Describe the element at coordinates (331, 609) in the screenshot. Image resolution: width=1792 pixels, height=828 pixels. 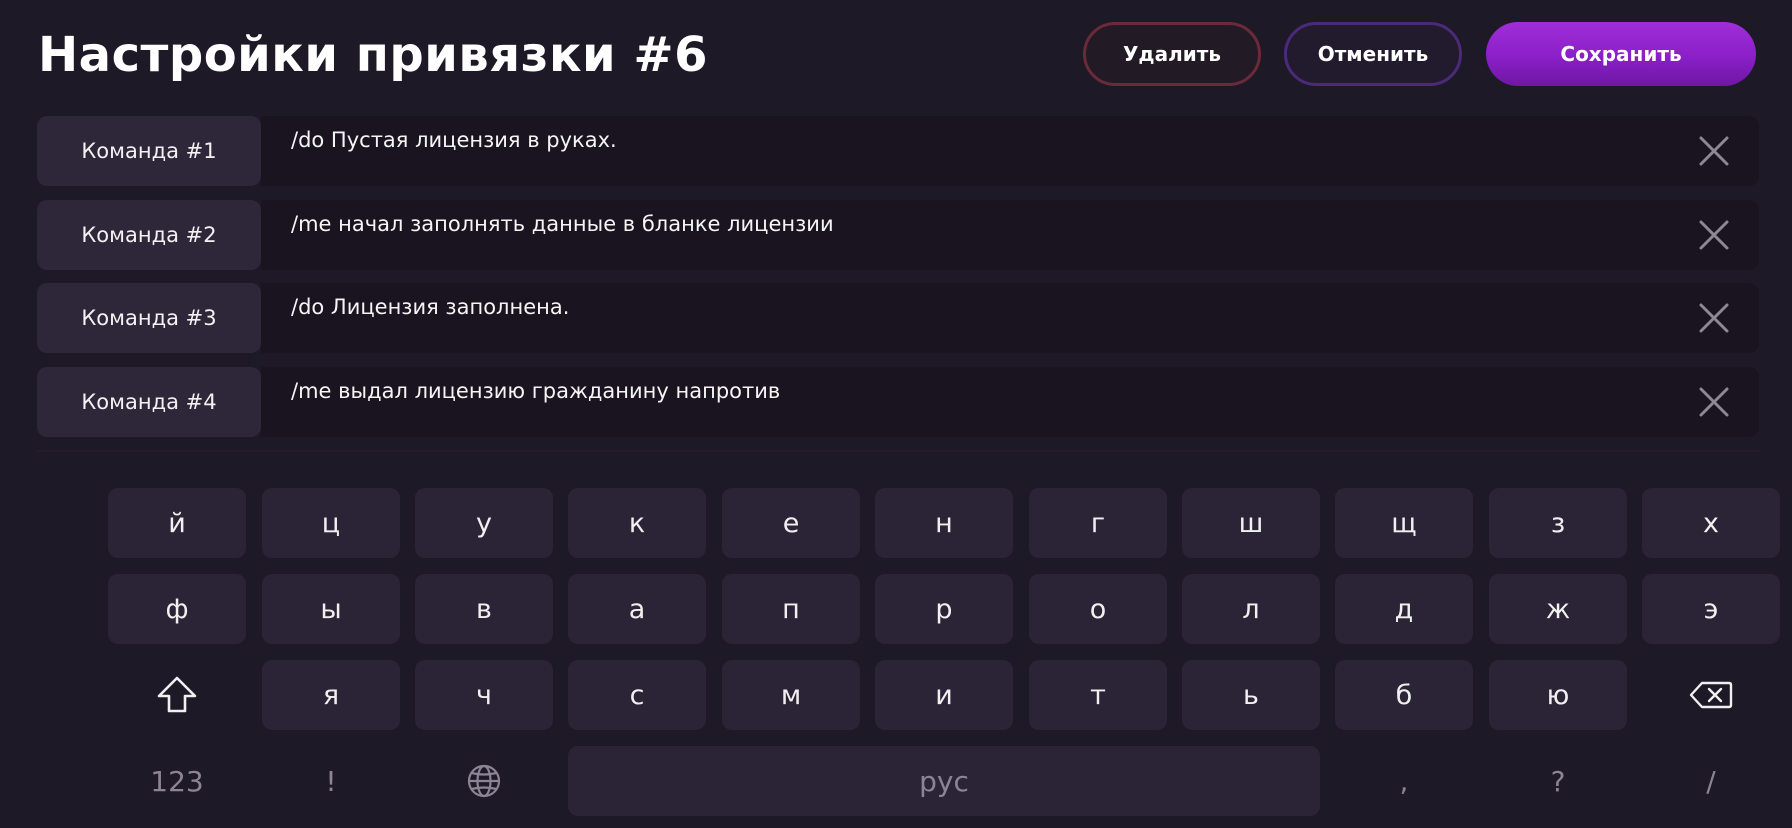
I see `key-ы: ы` at that location.